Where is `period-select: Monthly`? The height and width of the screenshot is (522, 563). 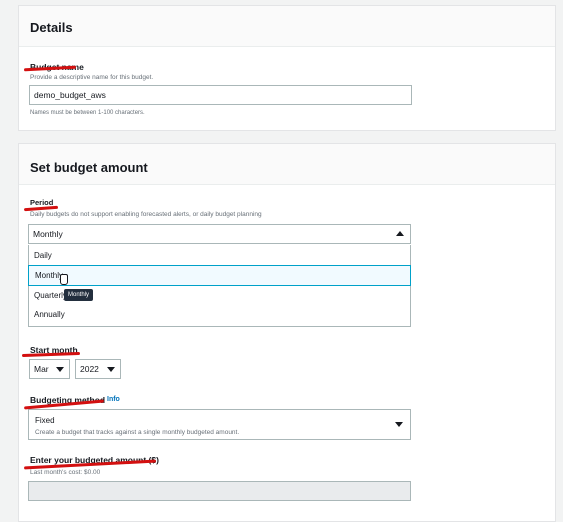
period-select: Monthly is located at coordinates (219, 234).